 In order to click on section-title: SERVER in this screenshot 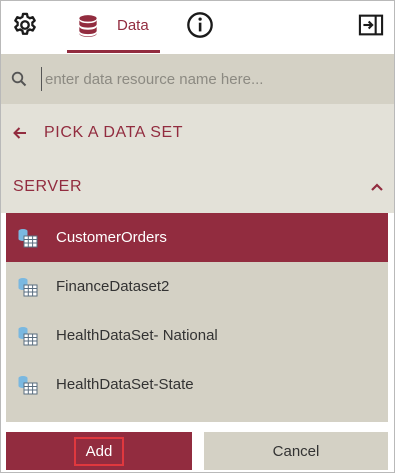, I will do `click(48, 186)`.